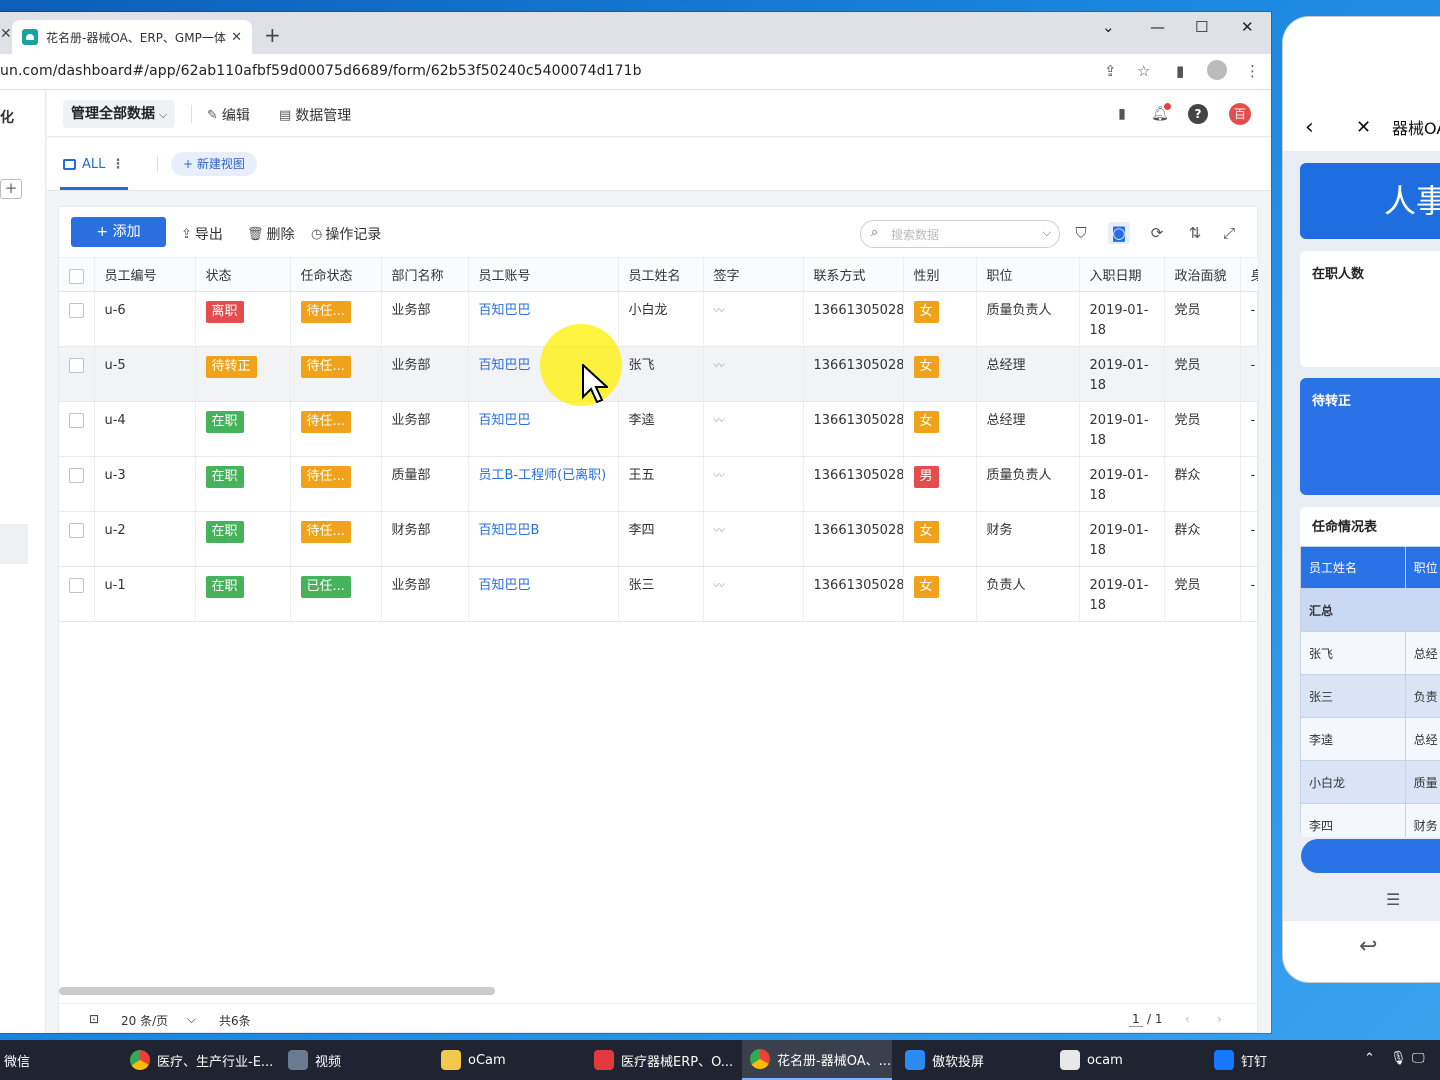 The width and height of the screenshot is (1440, 1080). What do you see at coordinates (1136, 1019) in the screenshot?
I see `current-page-input: 1` at bounding box center [1136, 1019].